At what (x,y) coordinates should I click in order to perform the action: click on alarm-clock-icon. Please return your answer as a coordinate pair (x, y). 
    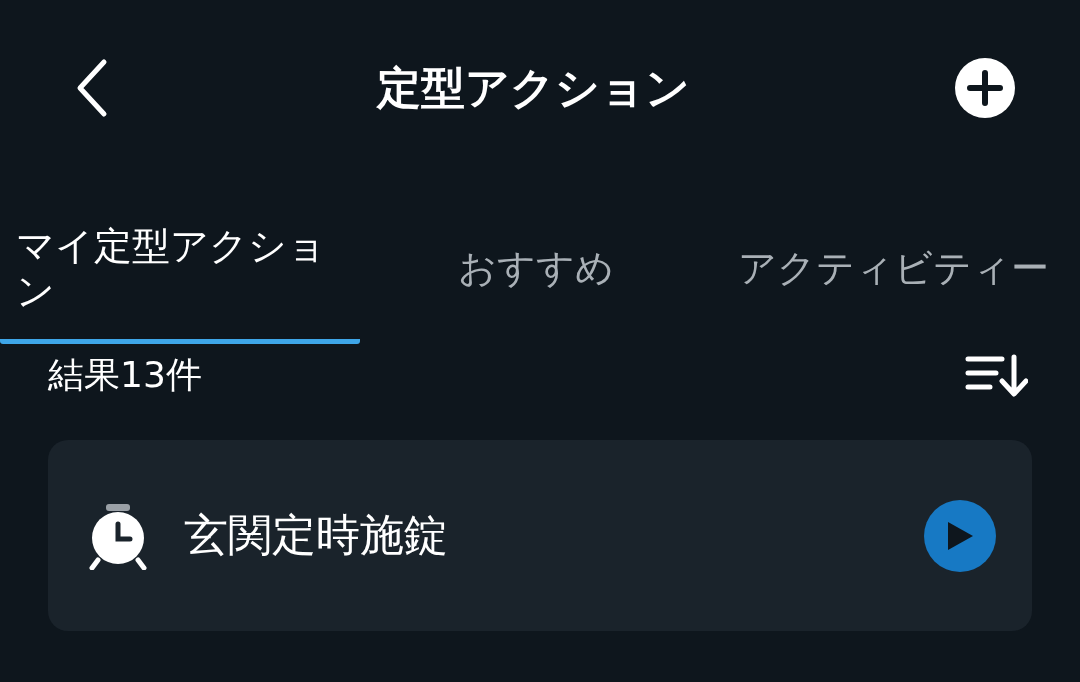
    Looking at the image, I should click on (118, 535).